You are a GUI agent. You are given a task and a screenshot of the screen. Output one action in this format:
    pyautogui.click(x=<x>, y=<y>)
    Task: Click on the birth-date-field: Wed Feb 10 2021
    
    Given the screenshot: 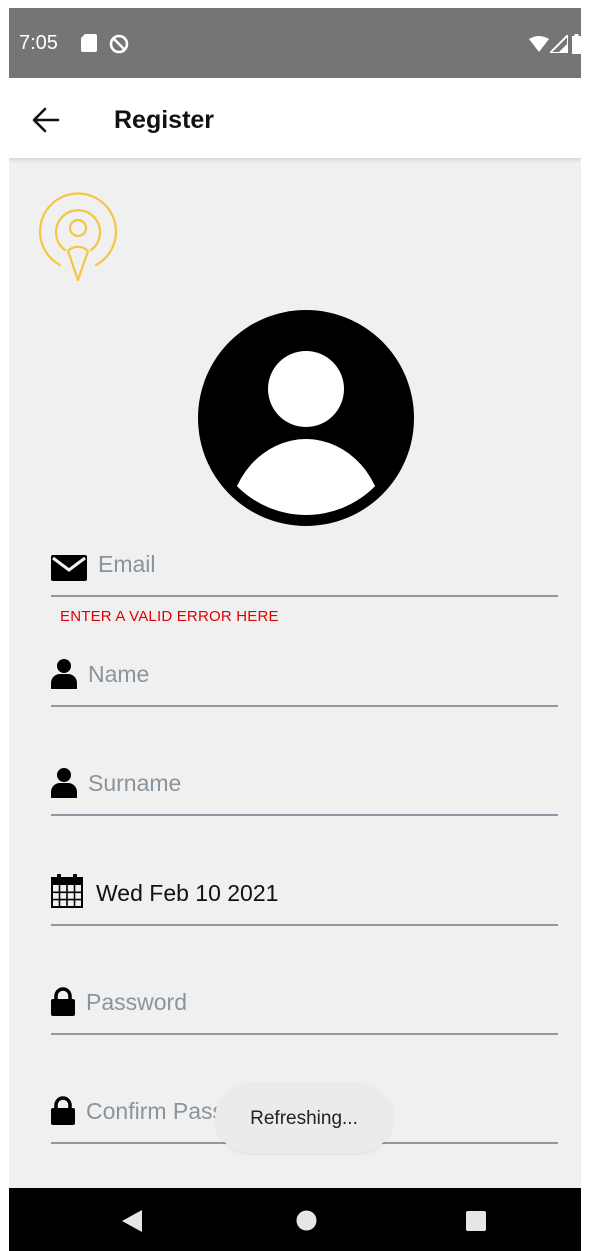 What is the action you would take?
    pyautogui.click(x=304, y=896)
    